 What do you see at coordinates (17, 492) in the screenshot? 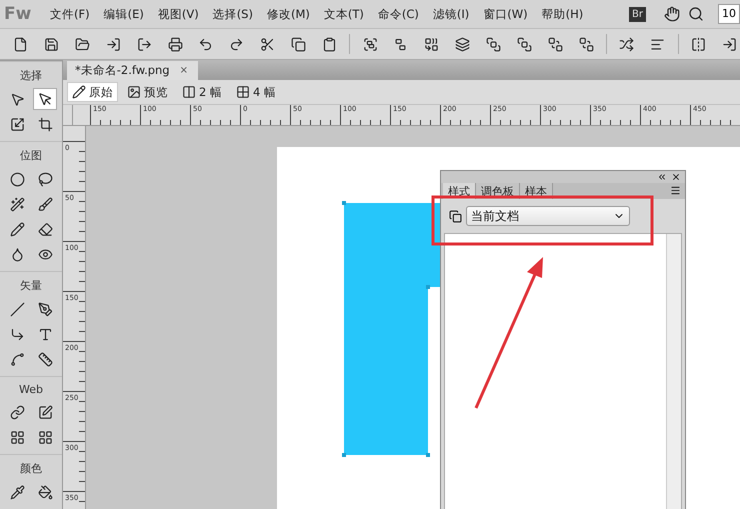
I see `eyedropper-icon` at bounding box center [17, 492].